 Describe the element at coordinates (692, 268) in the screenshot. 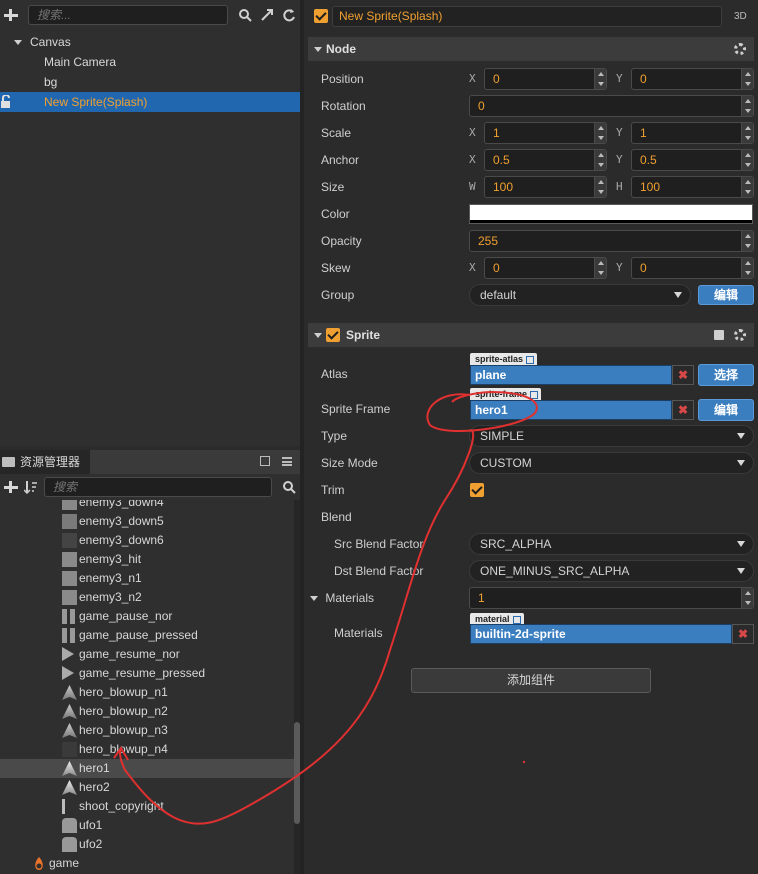

I see `skew-y-field: 0` at that location.